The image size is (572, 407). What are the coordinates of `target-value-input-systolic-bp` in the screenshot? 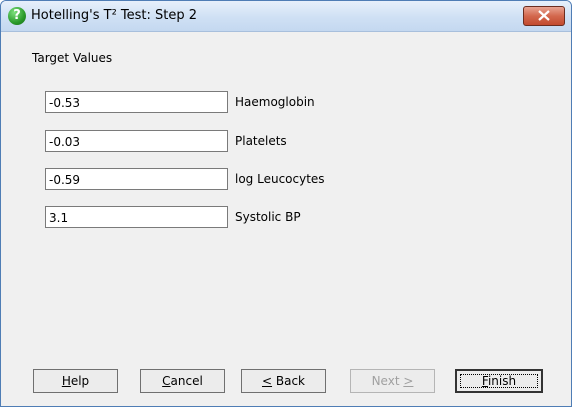 It's located at (136, 217).